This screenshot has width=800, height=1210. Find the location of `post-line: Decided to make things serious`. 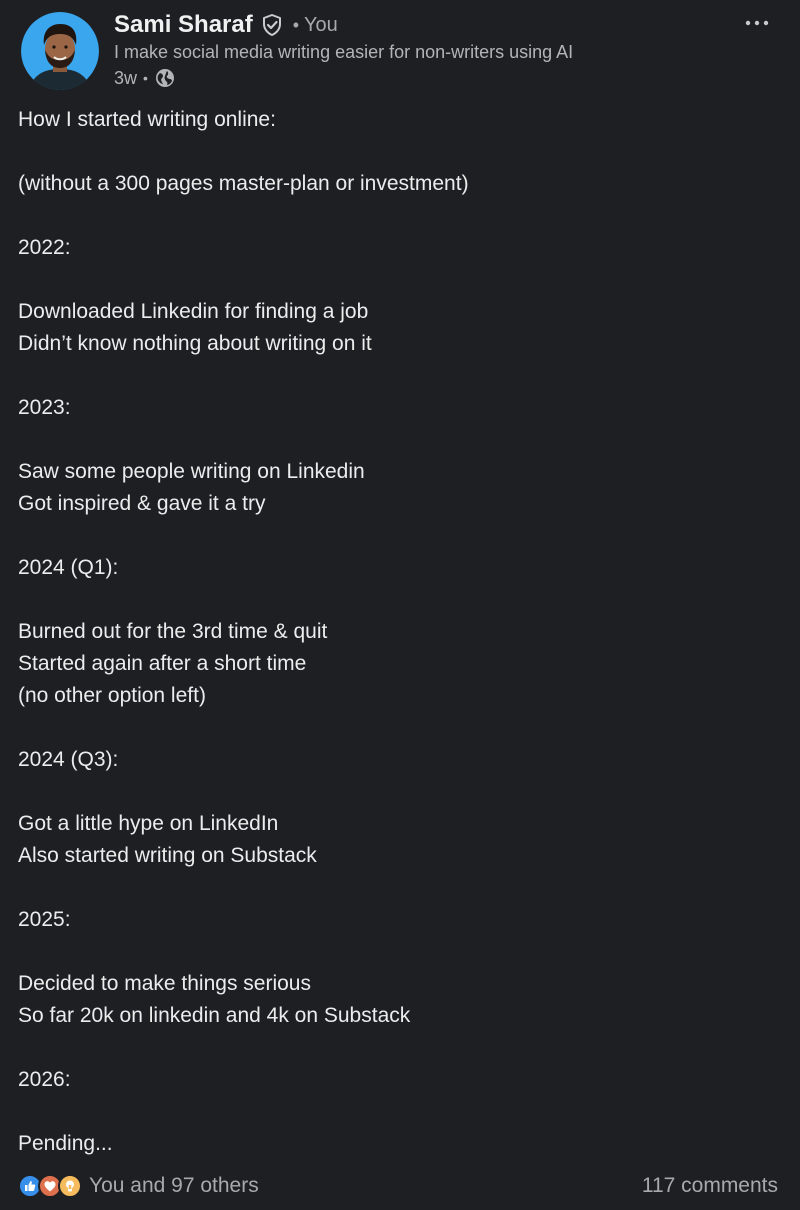

post-line: Decided to make things serious is located at coordinates (164, 983).